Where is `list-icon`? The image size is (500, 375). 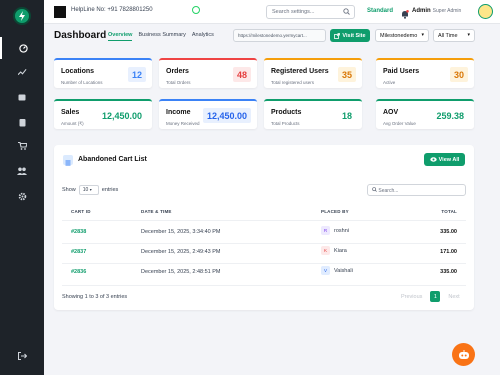 list-icon is located at coordinates (68, 160).